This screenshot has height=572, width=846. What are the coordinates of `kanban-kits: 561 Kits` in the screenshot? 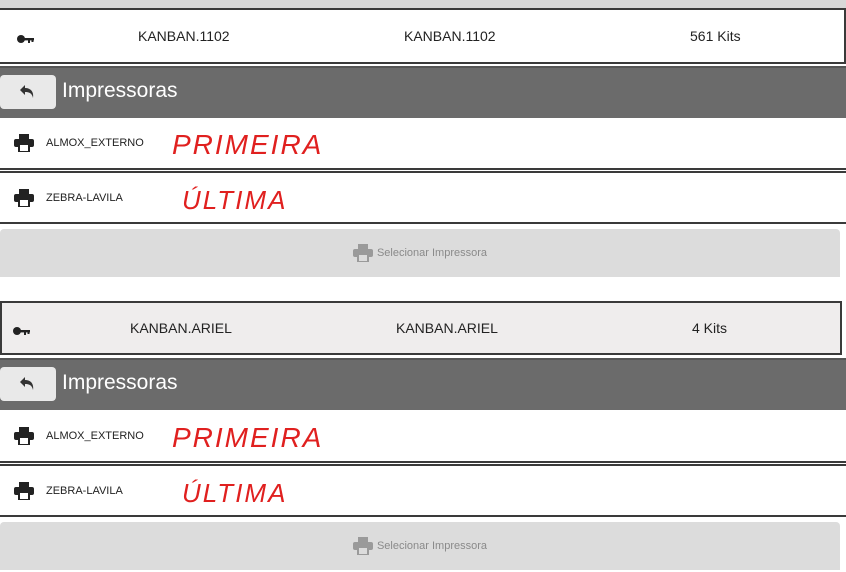 It's located at (715, 36).